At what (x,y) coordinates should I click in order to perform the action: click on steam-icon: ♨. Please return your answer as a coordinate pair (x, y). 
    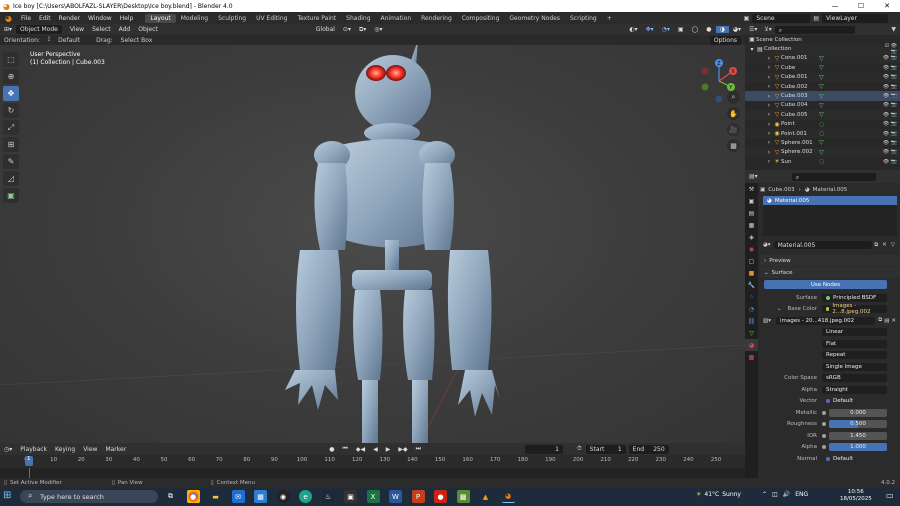
    Looking at the image, I should click on (328, 496).